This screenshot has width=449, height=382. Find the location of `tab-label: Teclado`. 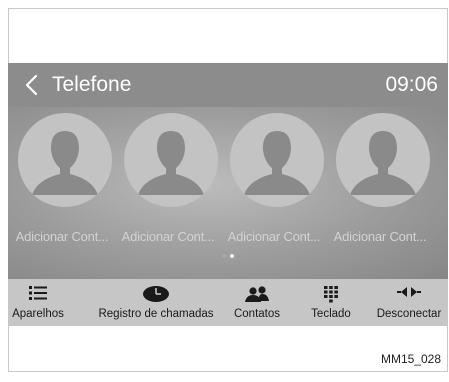

tab-label: Teclado is located at coordinates (331, 314).